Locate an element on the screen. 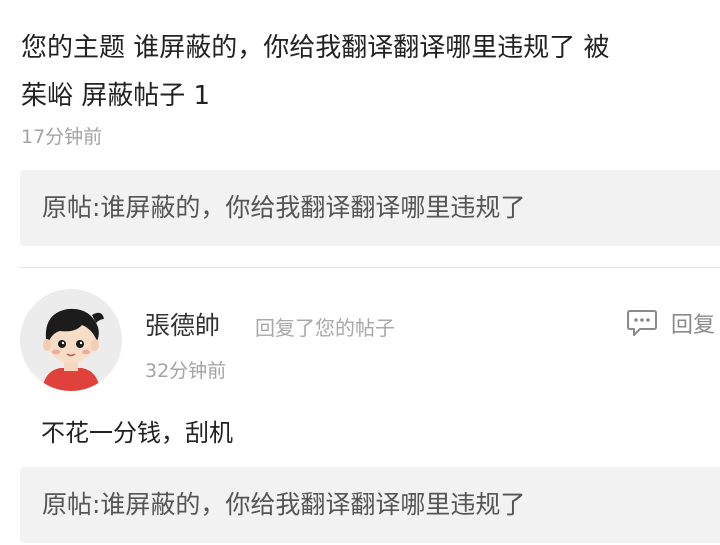  avatar-cartoon-icon is located at coordinates (71, 340).